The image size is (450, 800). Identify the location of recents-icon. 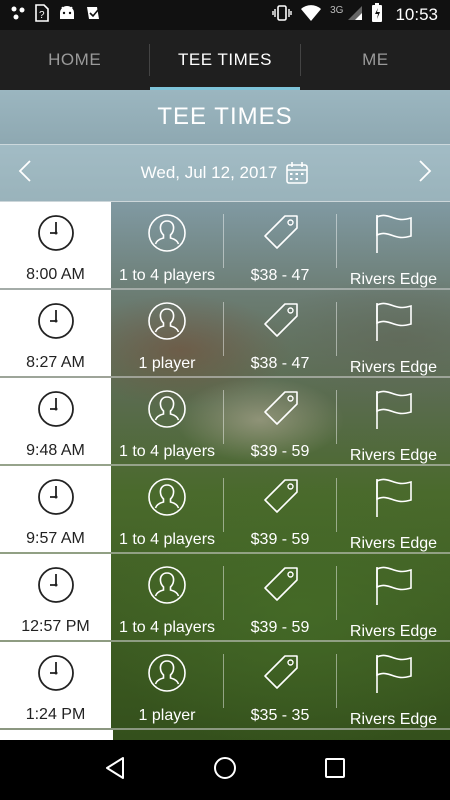
(335, 770).